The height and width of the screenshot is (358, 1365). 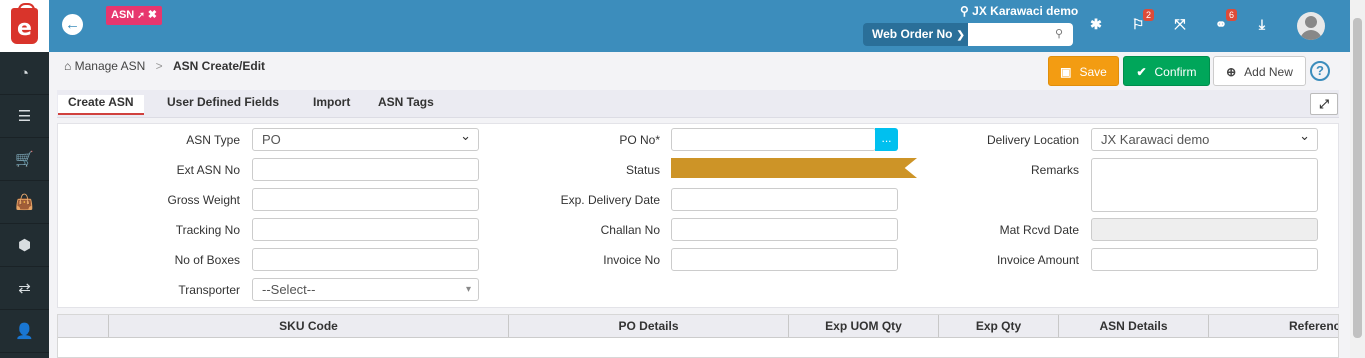 I want to click on download-icon: ⤓, so click(x=1262, y=24).